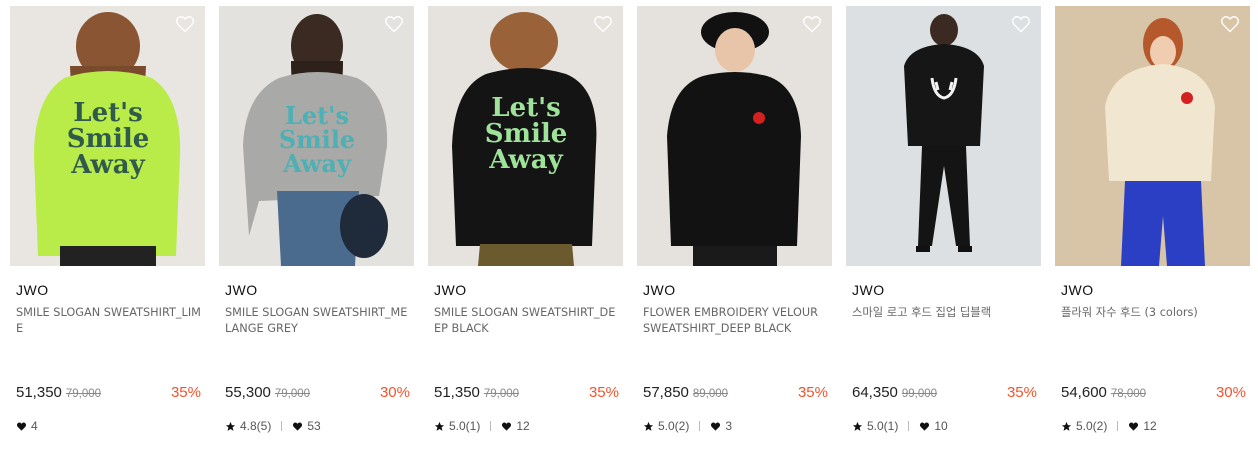 This screenshot has width=1258, height=464. I want to click on sale-price: 64,350, so click(875, 392).